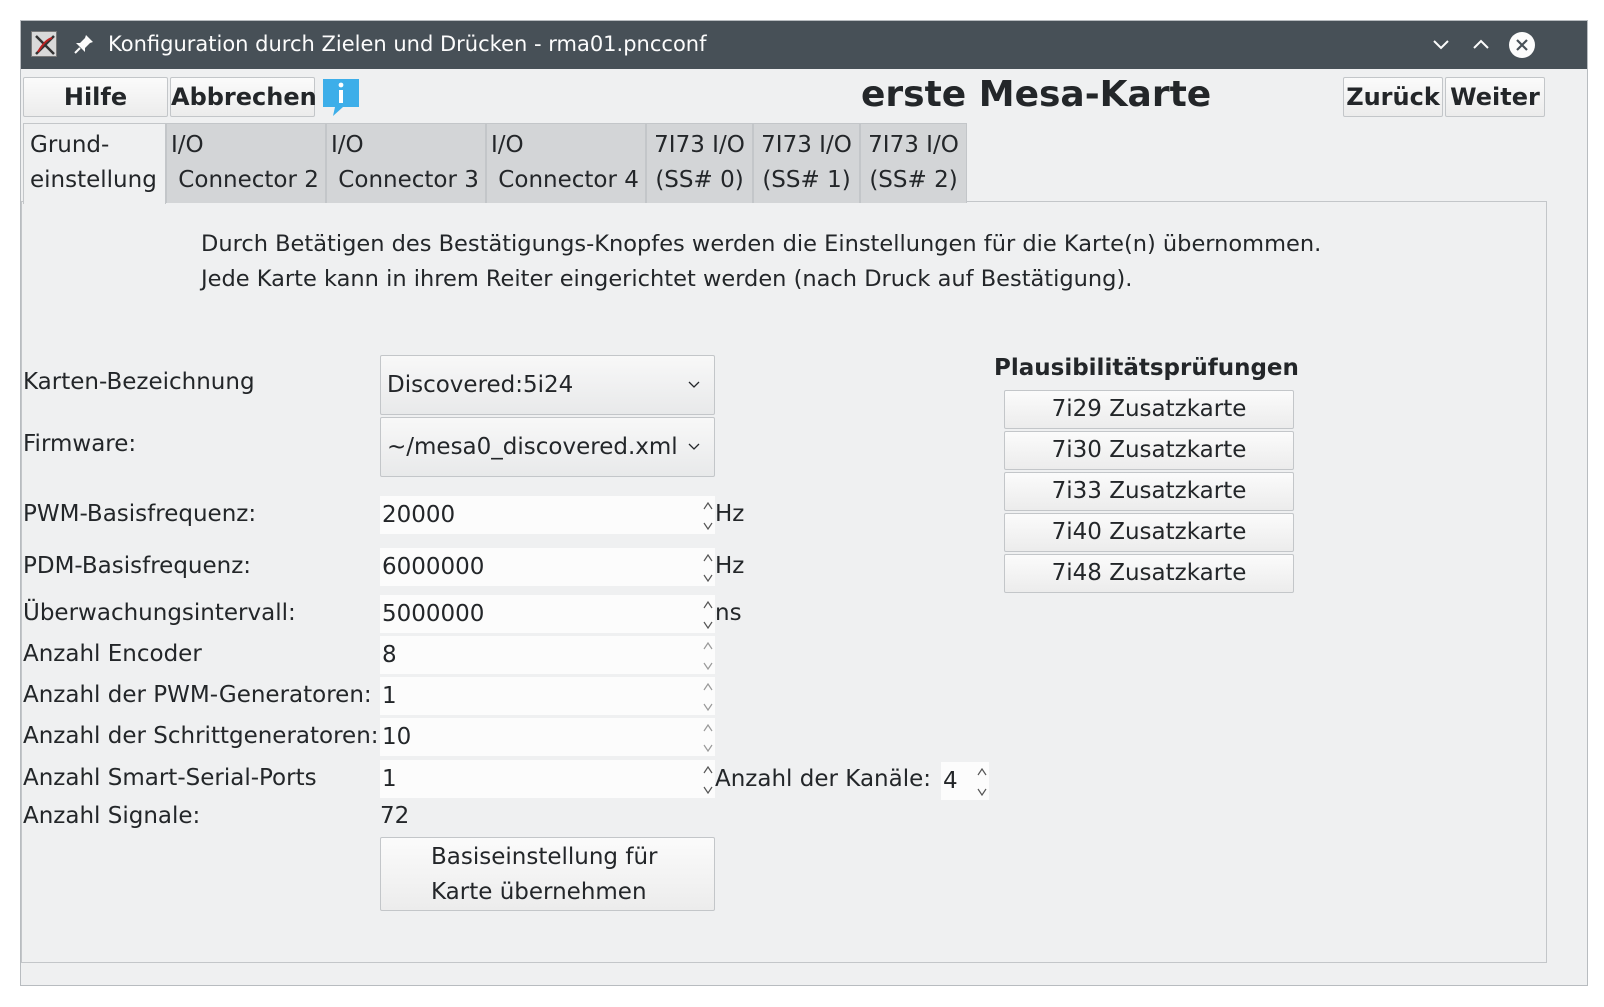  What do you see at coordinates (197, 695) in the screenshot?
I see `pwm-gens-label: Anzahl der PWM-Generatoren:` at bounding box center [197, 695].